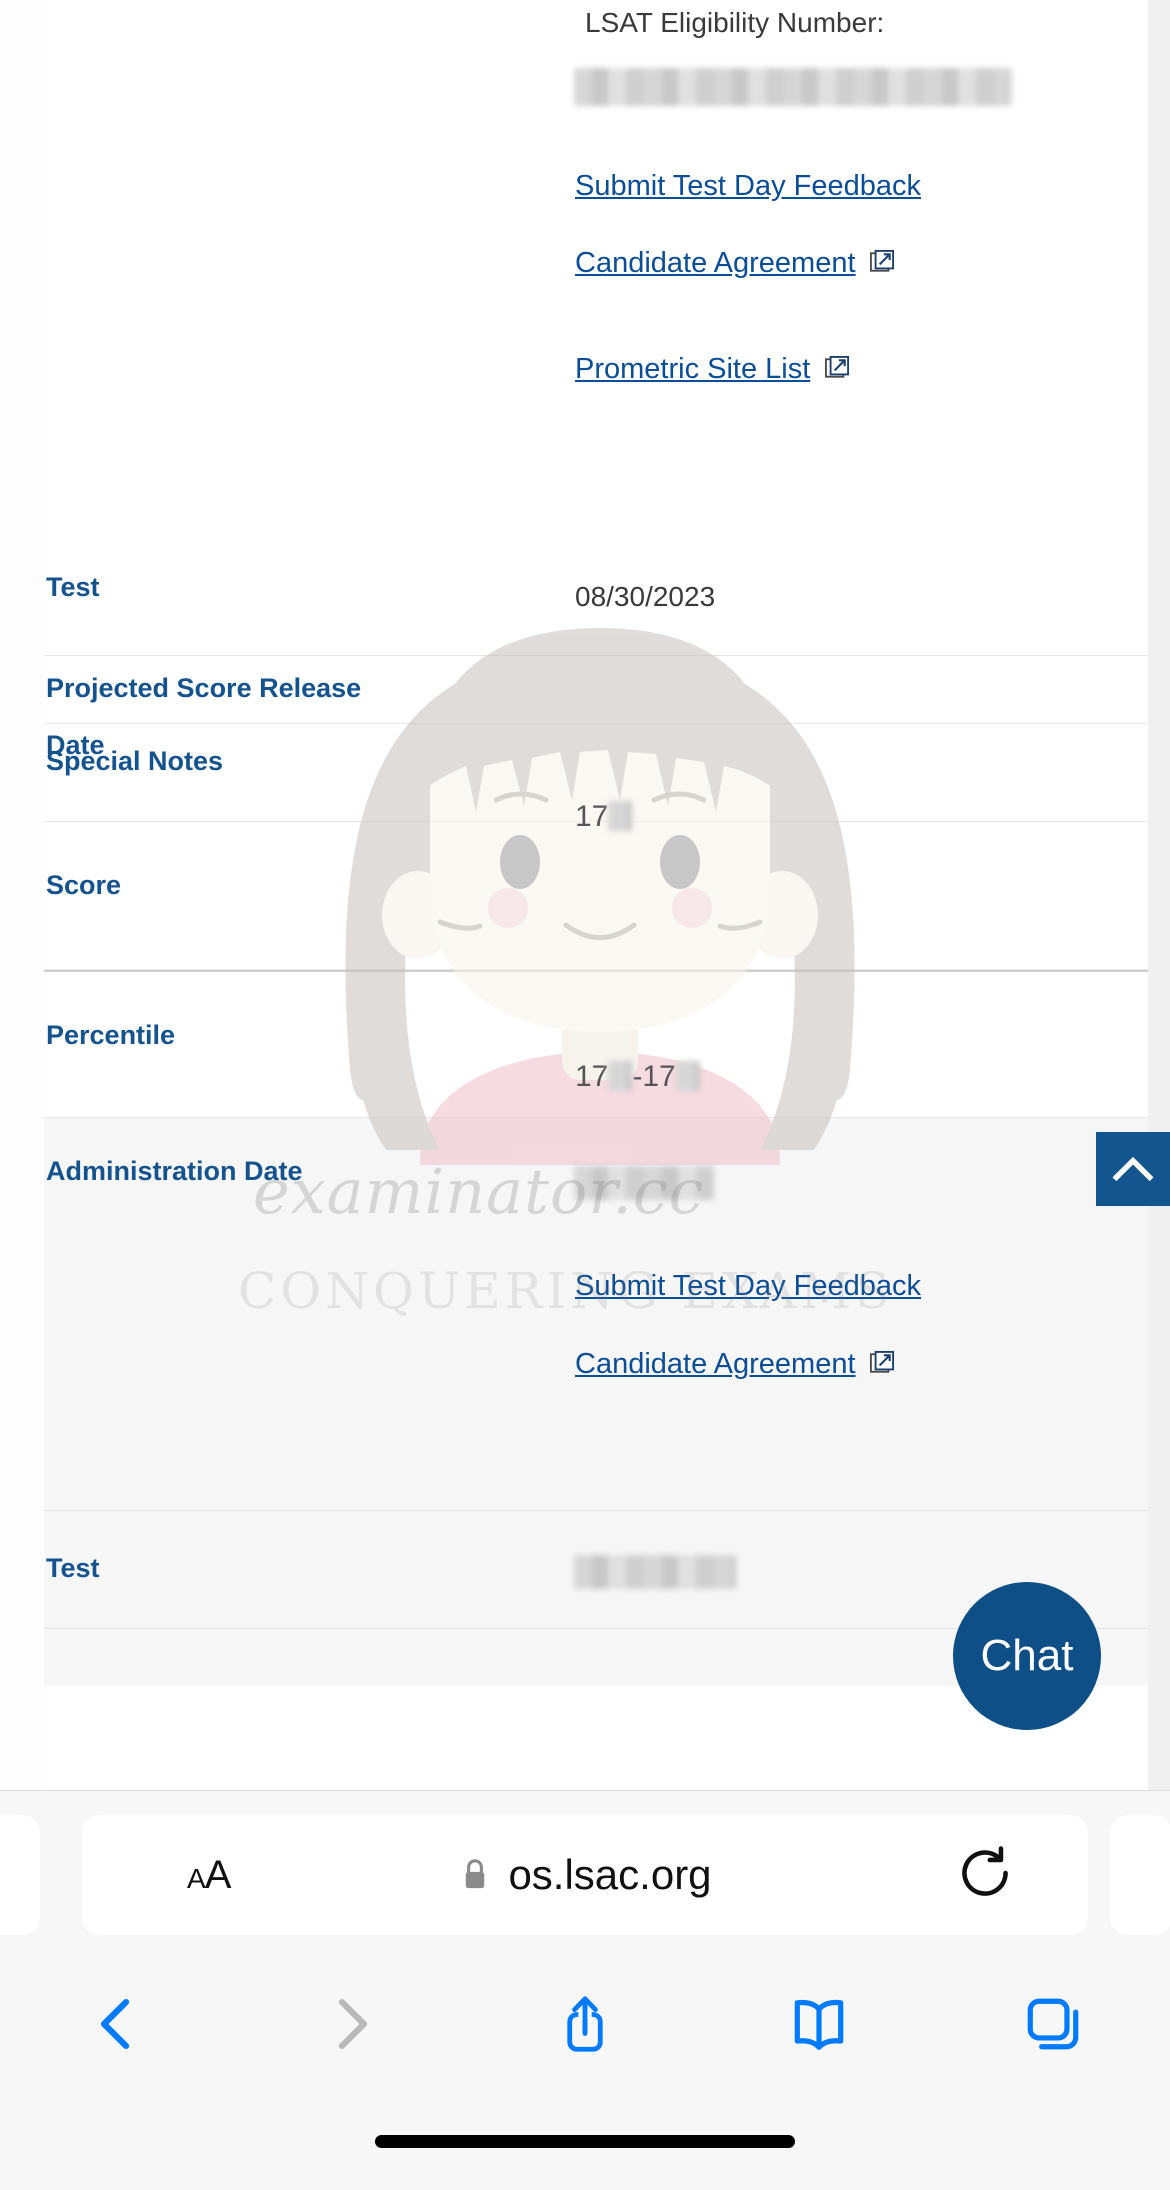  I want to click on row-label-percentile: Percentile, so click(111, 1035).